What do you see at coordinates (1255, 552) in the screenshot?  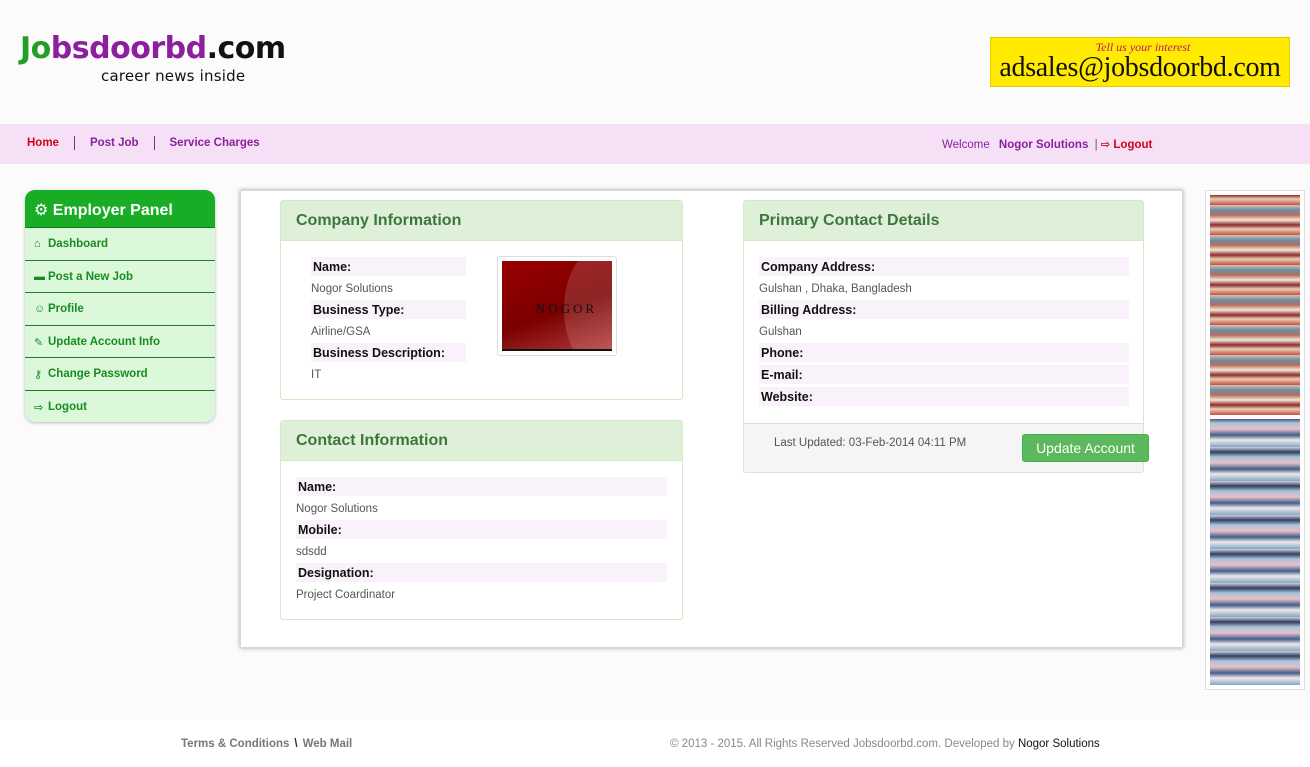 I see `ad-image-bottom` at bounding box center [1255, 552].